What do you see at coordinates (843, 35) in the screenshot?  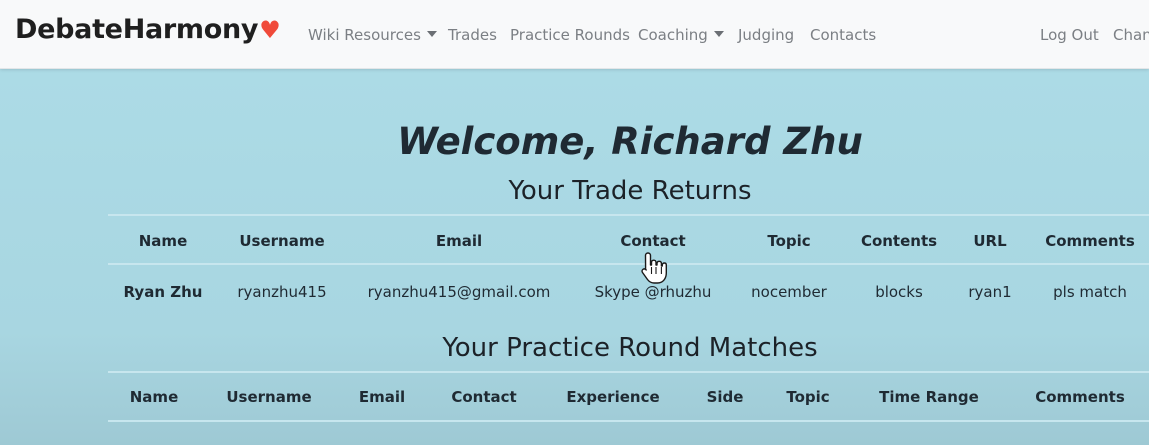 I see `nav-contacts: Contacts` at bounding box center [843, 35].